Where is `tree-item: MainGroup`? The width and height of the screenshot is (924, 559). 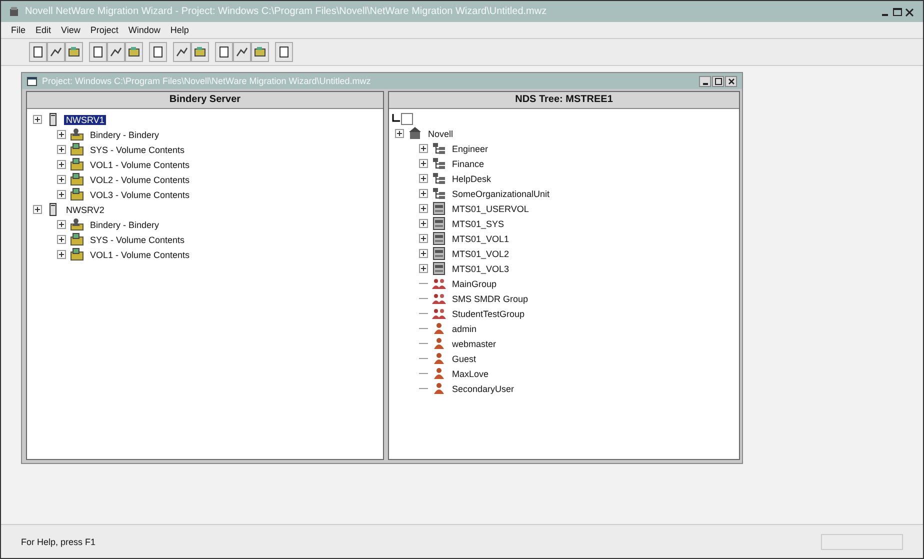 tree-item: MainGroup is located at coordinates (474, 283).